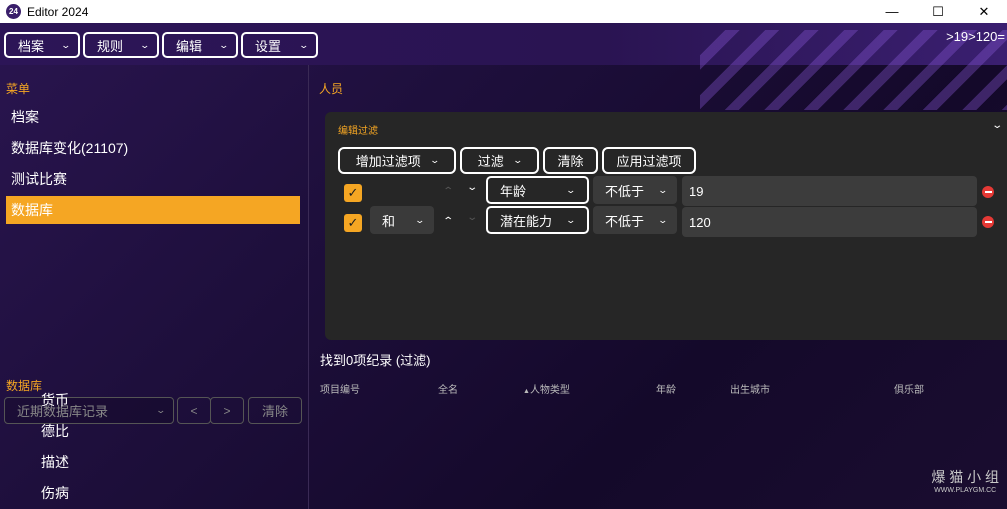  Describe the element at coordinates (938, 11) in the screenshot. I see `maximize-button: ☐` at that location.